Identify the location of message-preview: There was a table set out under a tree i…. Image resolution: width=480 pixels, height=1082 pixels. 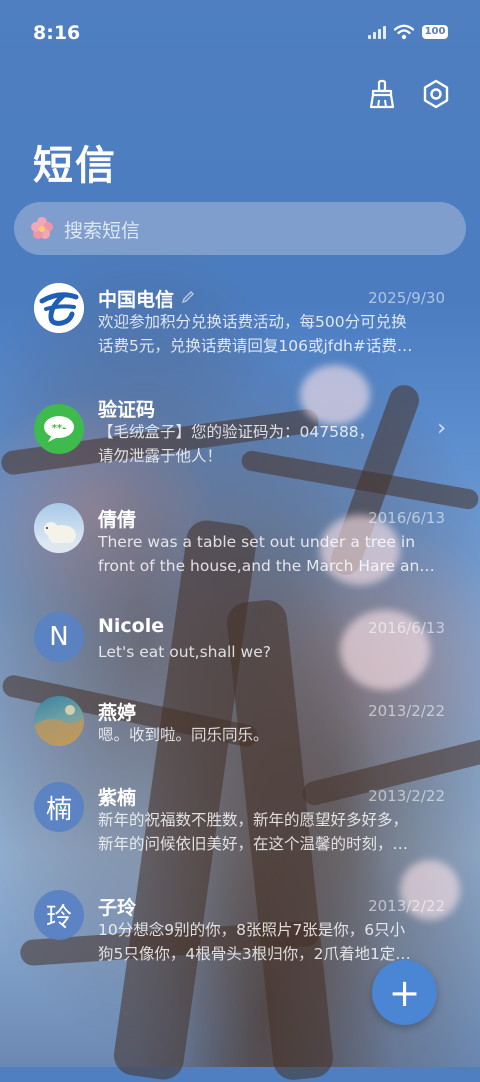
(273, 554).